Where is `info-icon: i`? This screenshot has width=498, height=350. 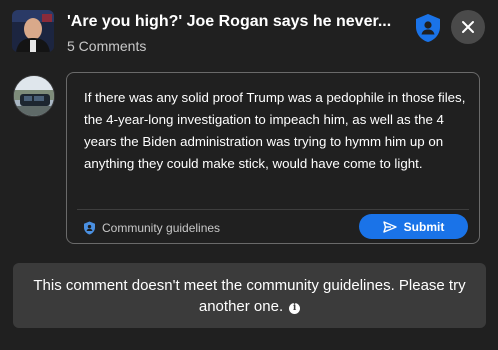
info-icon: i is located at coordinates (295, 308).